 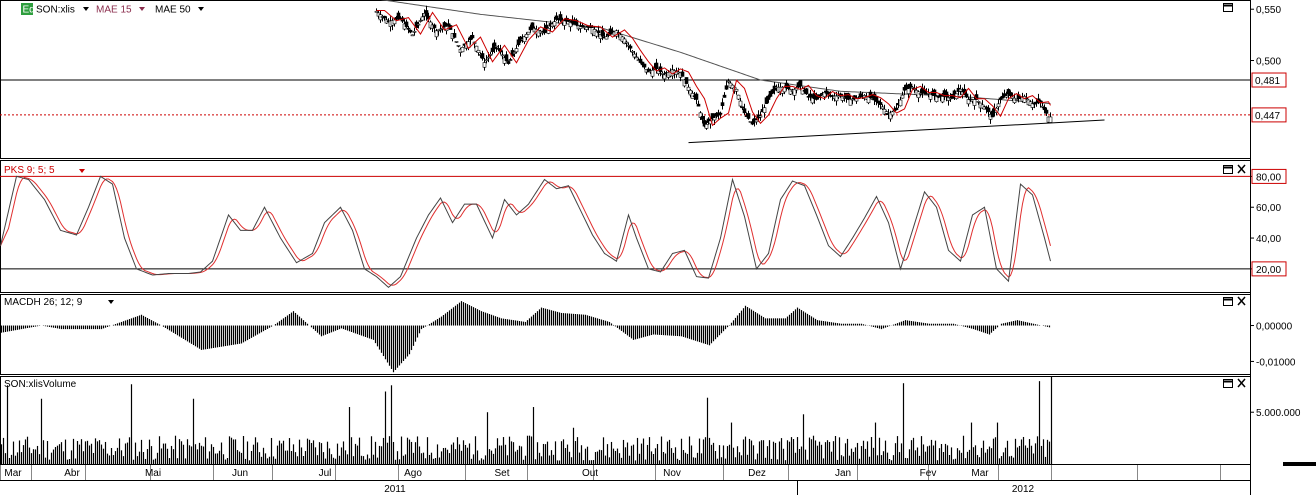 I want to click on macd-dropdown-icon, so click(x=111, y=302).